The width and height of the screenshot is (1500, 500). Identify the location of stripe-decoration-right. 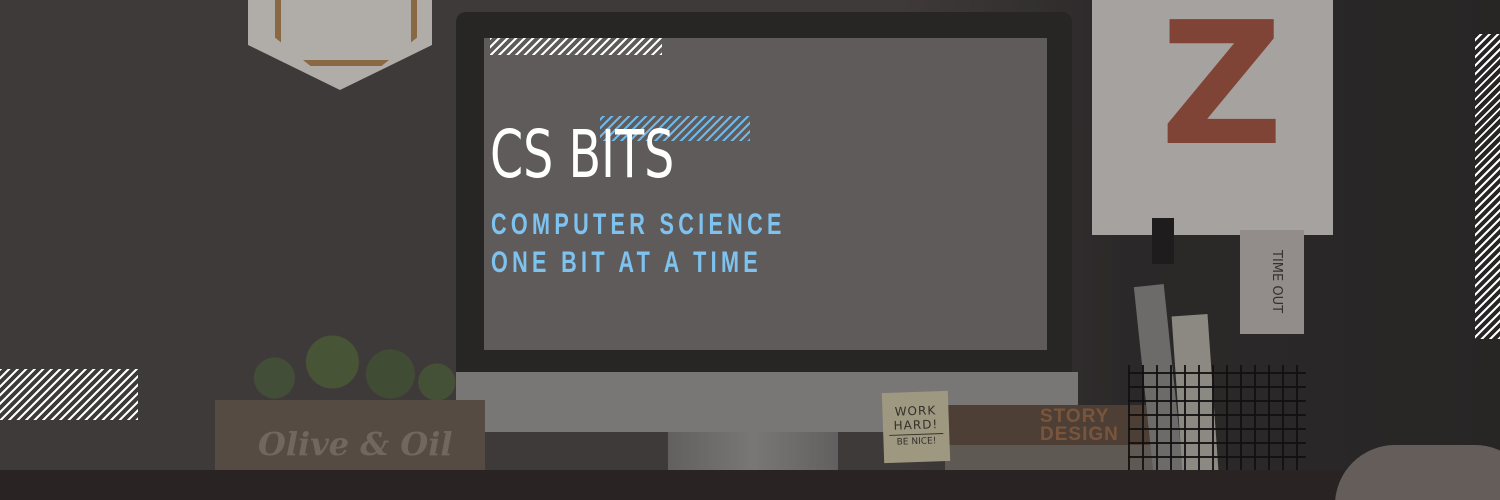
(1487, 186).